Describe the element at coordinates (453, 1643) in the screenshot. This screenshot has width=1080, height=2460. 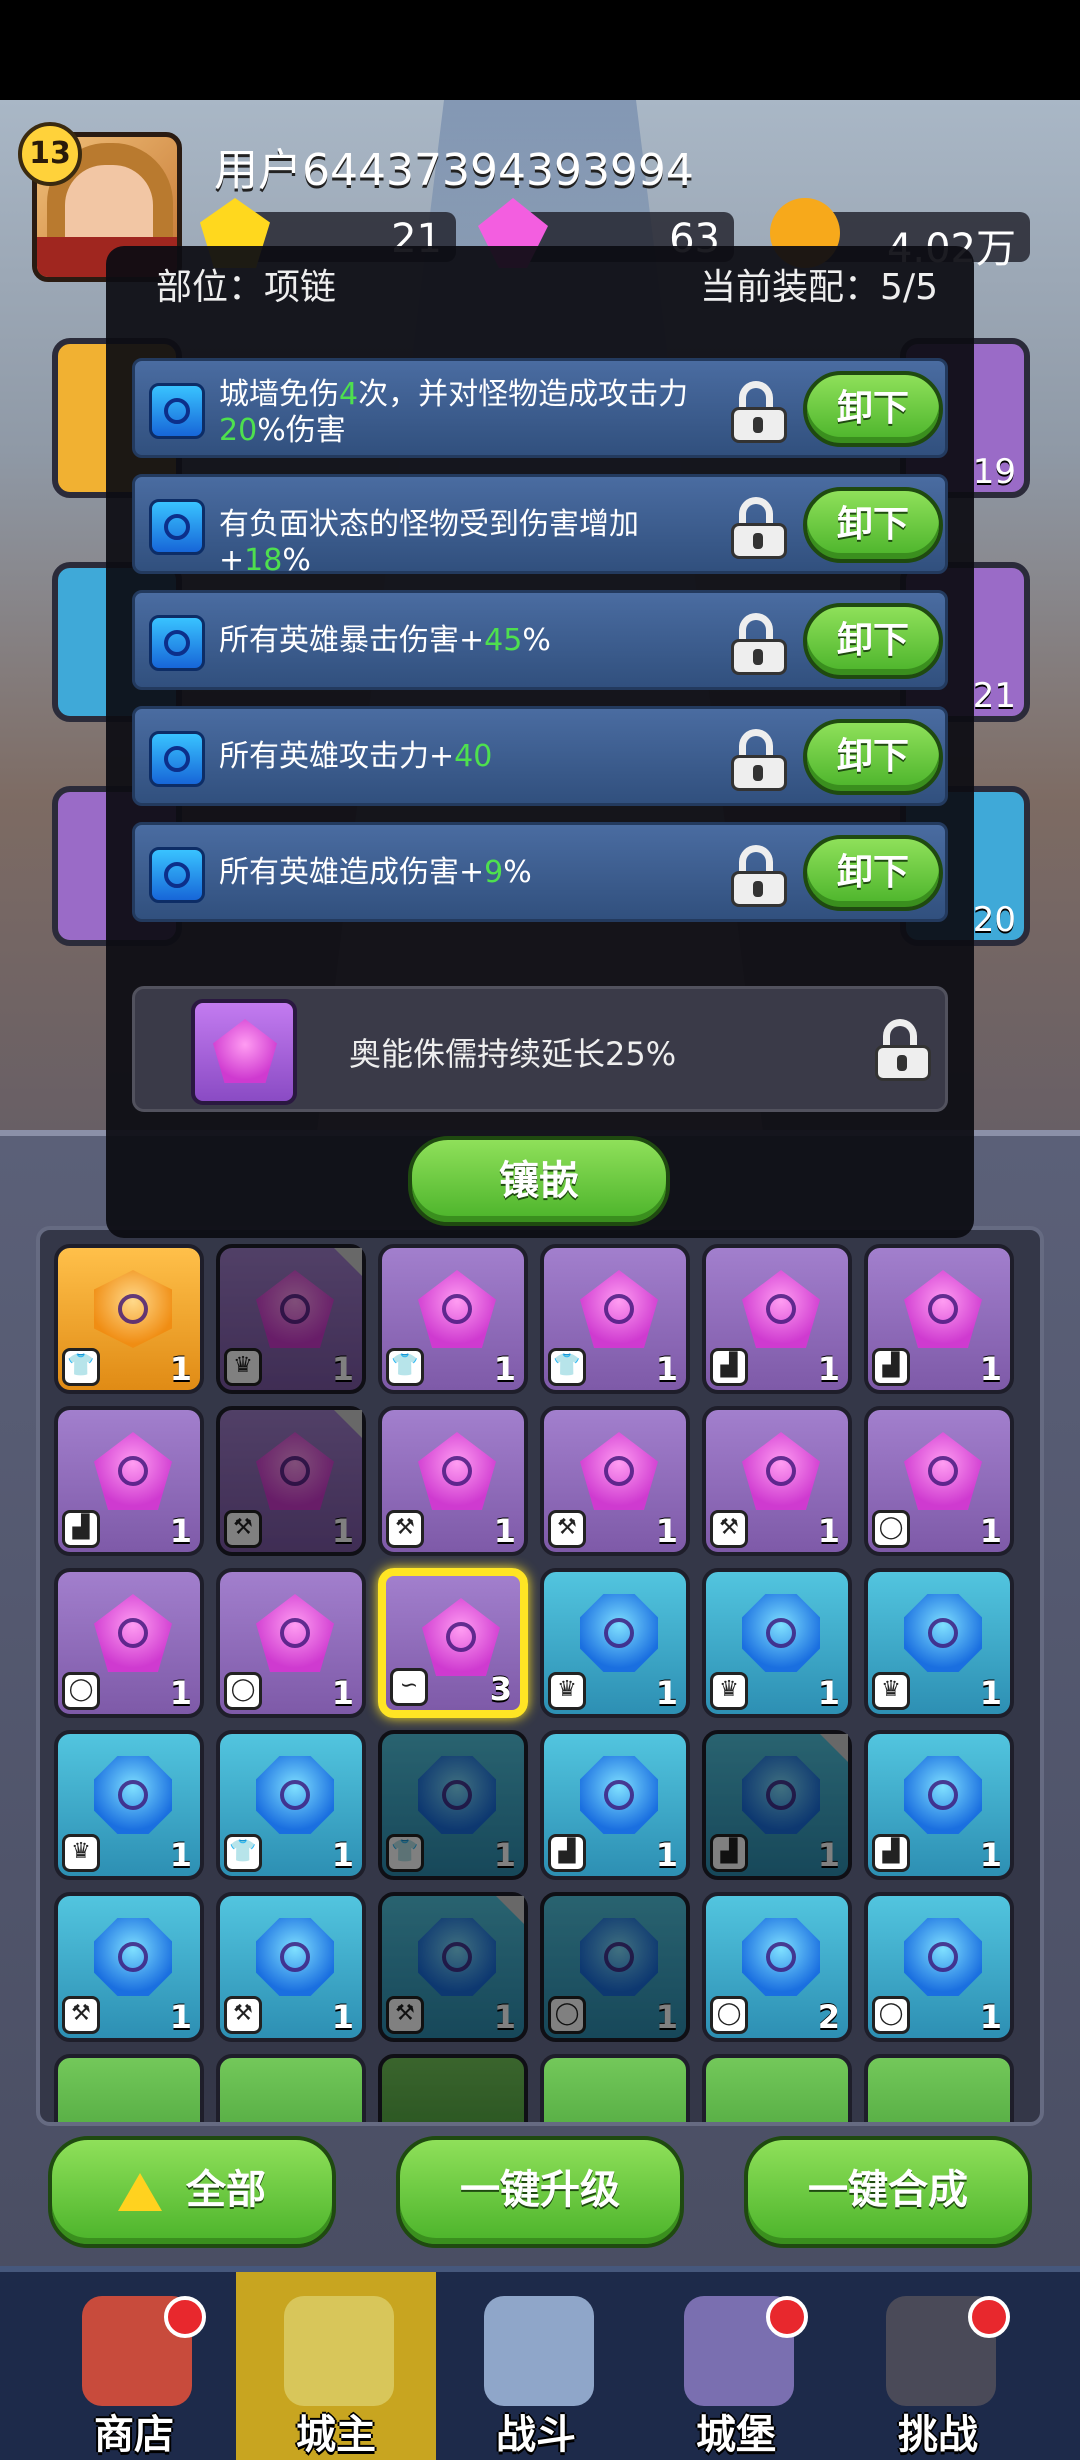
I see `gem-cell: ∽ 3` at that location.